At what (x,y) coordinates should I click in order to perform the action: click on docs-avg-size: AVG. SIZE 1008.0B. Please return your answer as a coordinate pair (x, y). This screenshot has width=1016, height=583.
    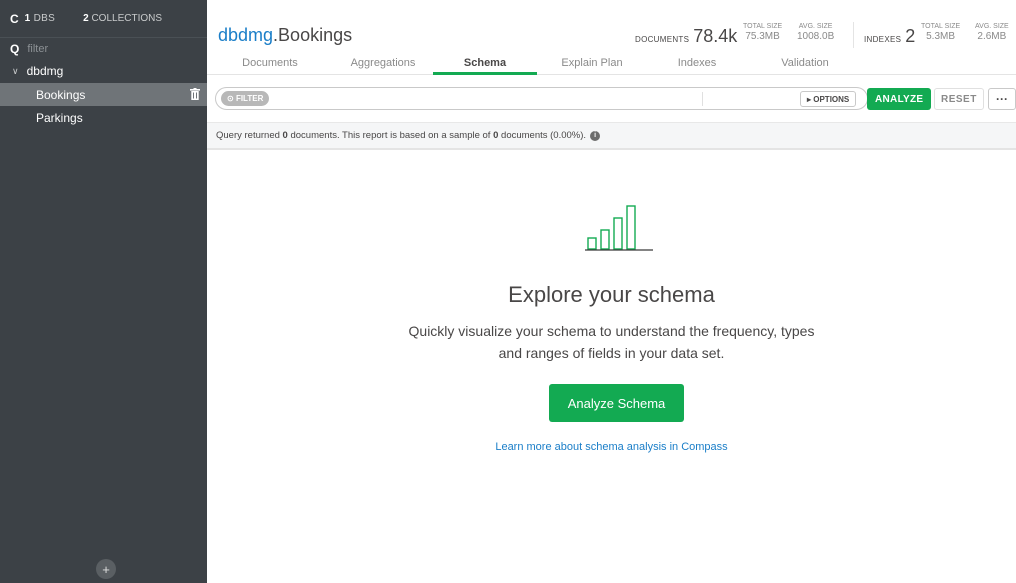
    Looking at the image, I should click on (816, 32).